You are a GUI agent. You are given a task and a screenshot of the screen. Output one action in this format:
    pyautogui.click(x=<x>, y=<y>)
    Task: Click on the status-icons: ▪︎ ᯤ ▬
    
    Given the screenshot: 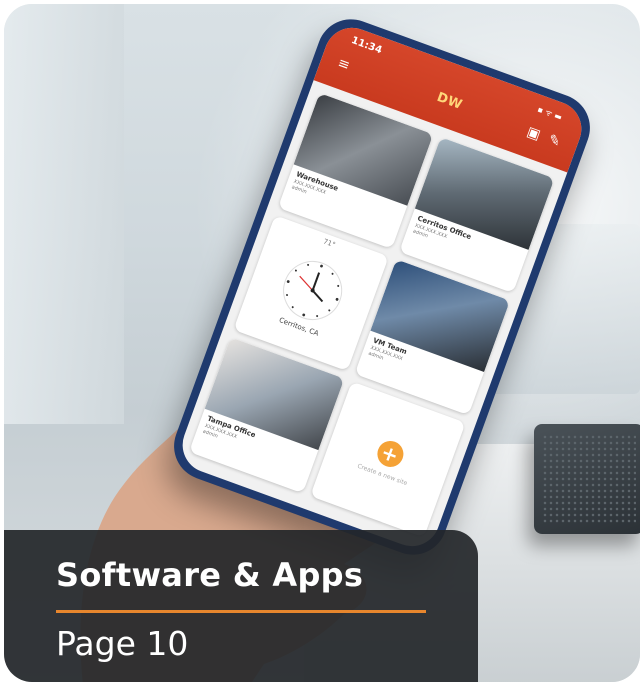 What is the action you would take?
    pyautogui.click(x=550, y=113)
    